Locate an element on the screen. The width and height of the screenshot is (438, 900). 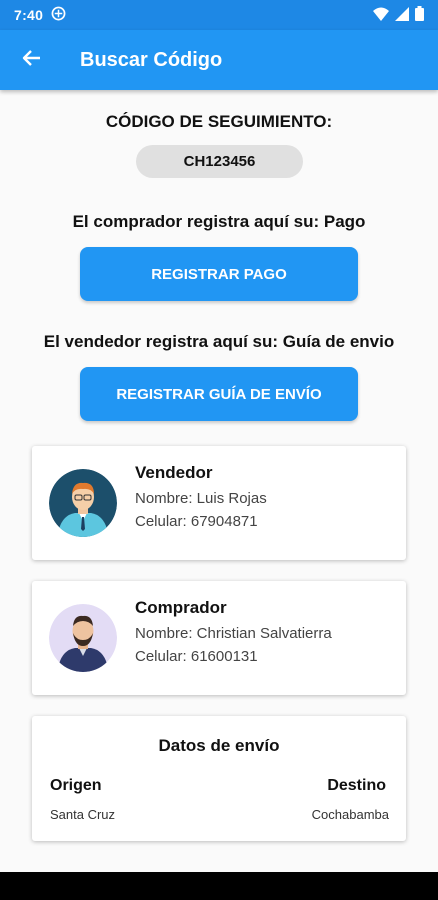
arrow-back-icon is located at coordinates (32, 60).